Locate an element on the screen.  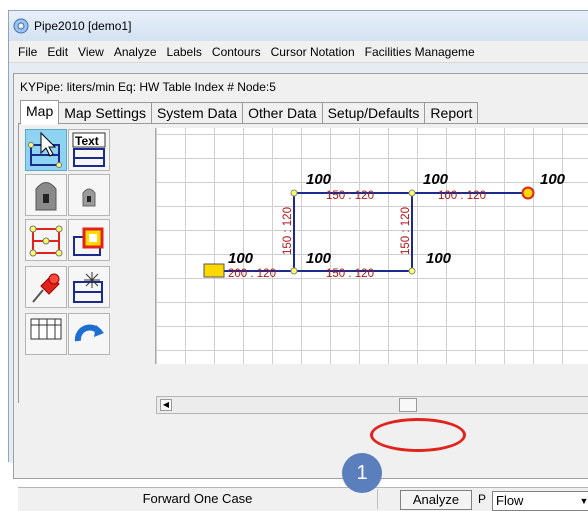
menu-file: File is located at coordinates (27, 52).